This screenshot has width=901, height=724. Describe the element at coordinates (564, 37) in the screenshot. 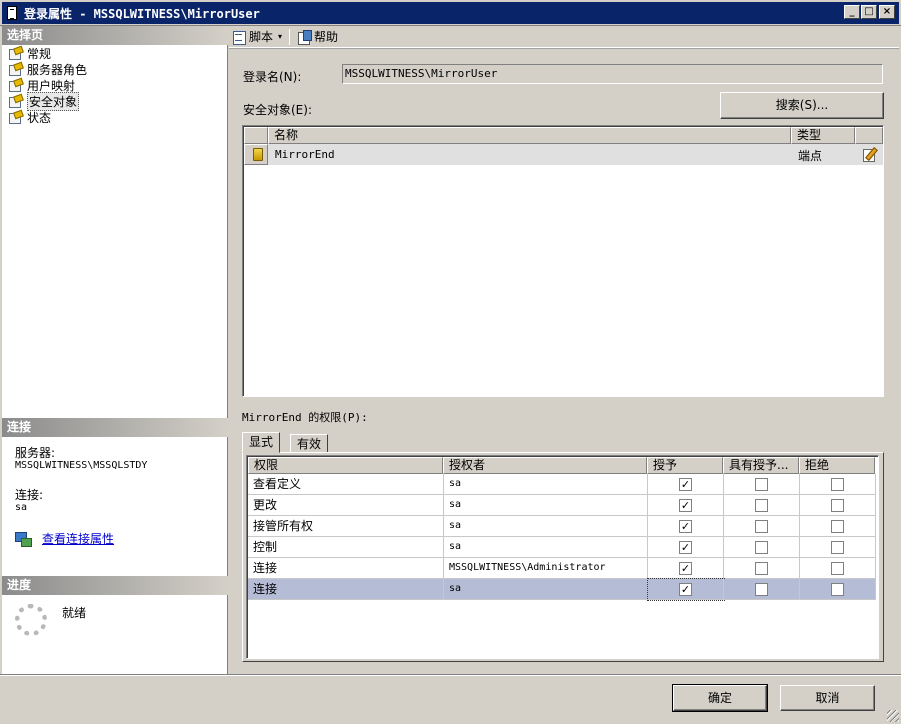

I see `toolbar: 脚本 ▾ 帮助` at that location.